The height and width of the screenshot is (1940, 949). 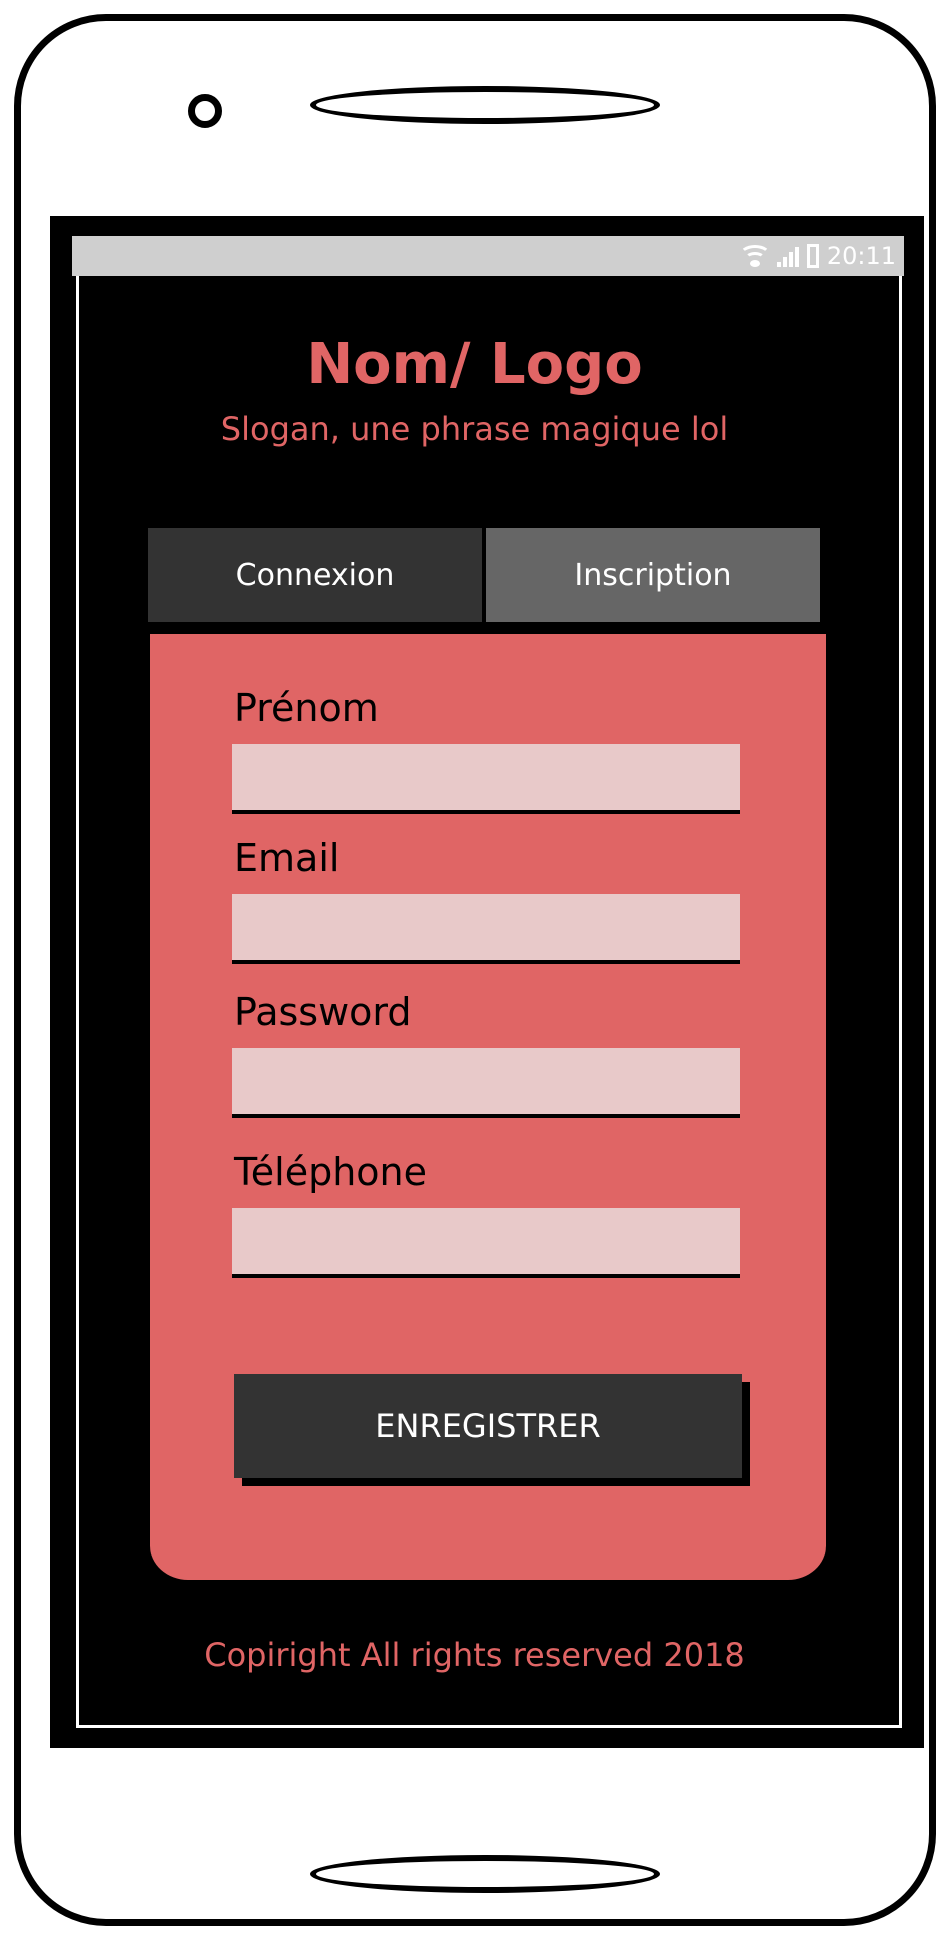 I want to click on firstname-field, so click(x=486, y=779).